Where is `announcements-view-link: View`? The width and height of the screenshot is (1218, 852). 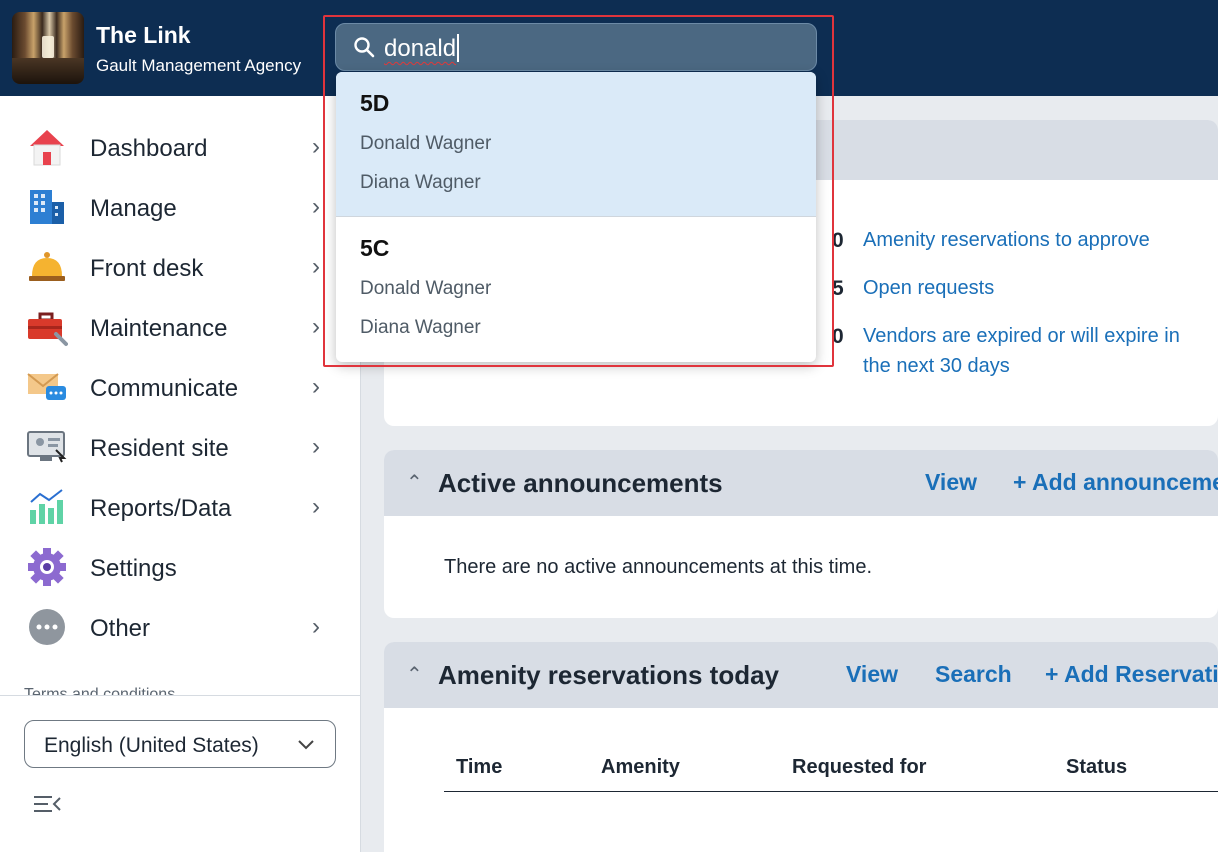 announcements-view-link: View is located at coordinates (951, 482).